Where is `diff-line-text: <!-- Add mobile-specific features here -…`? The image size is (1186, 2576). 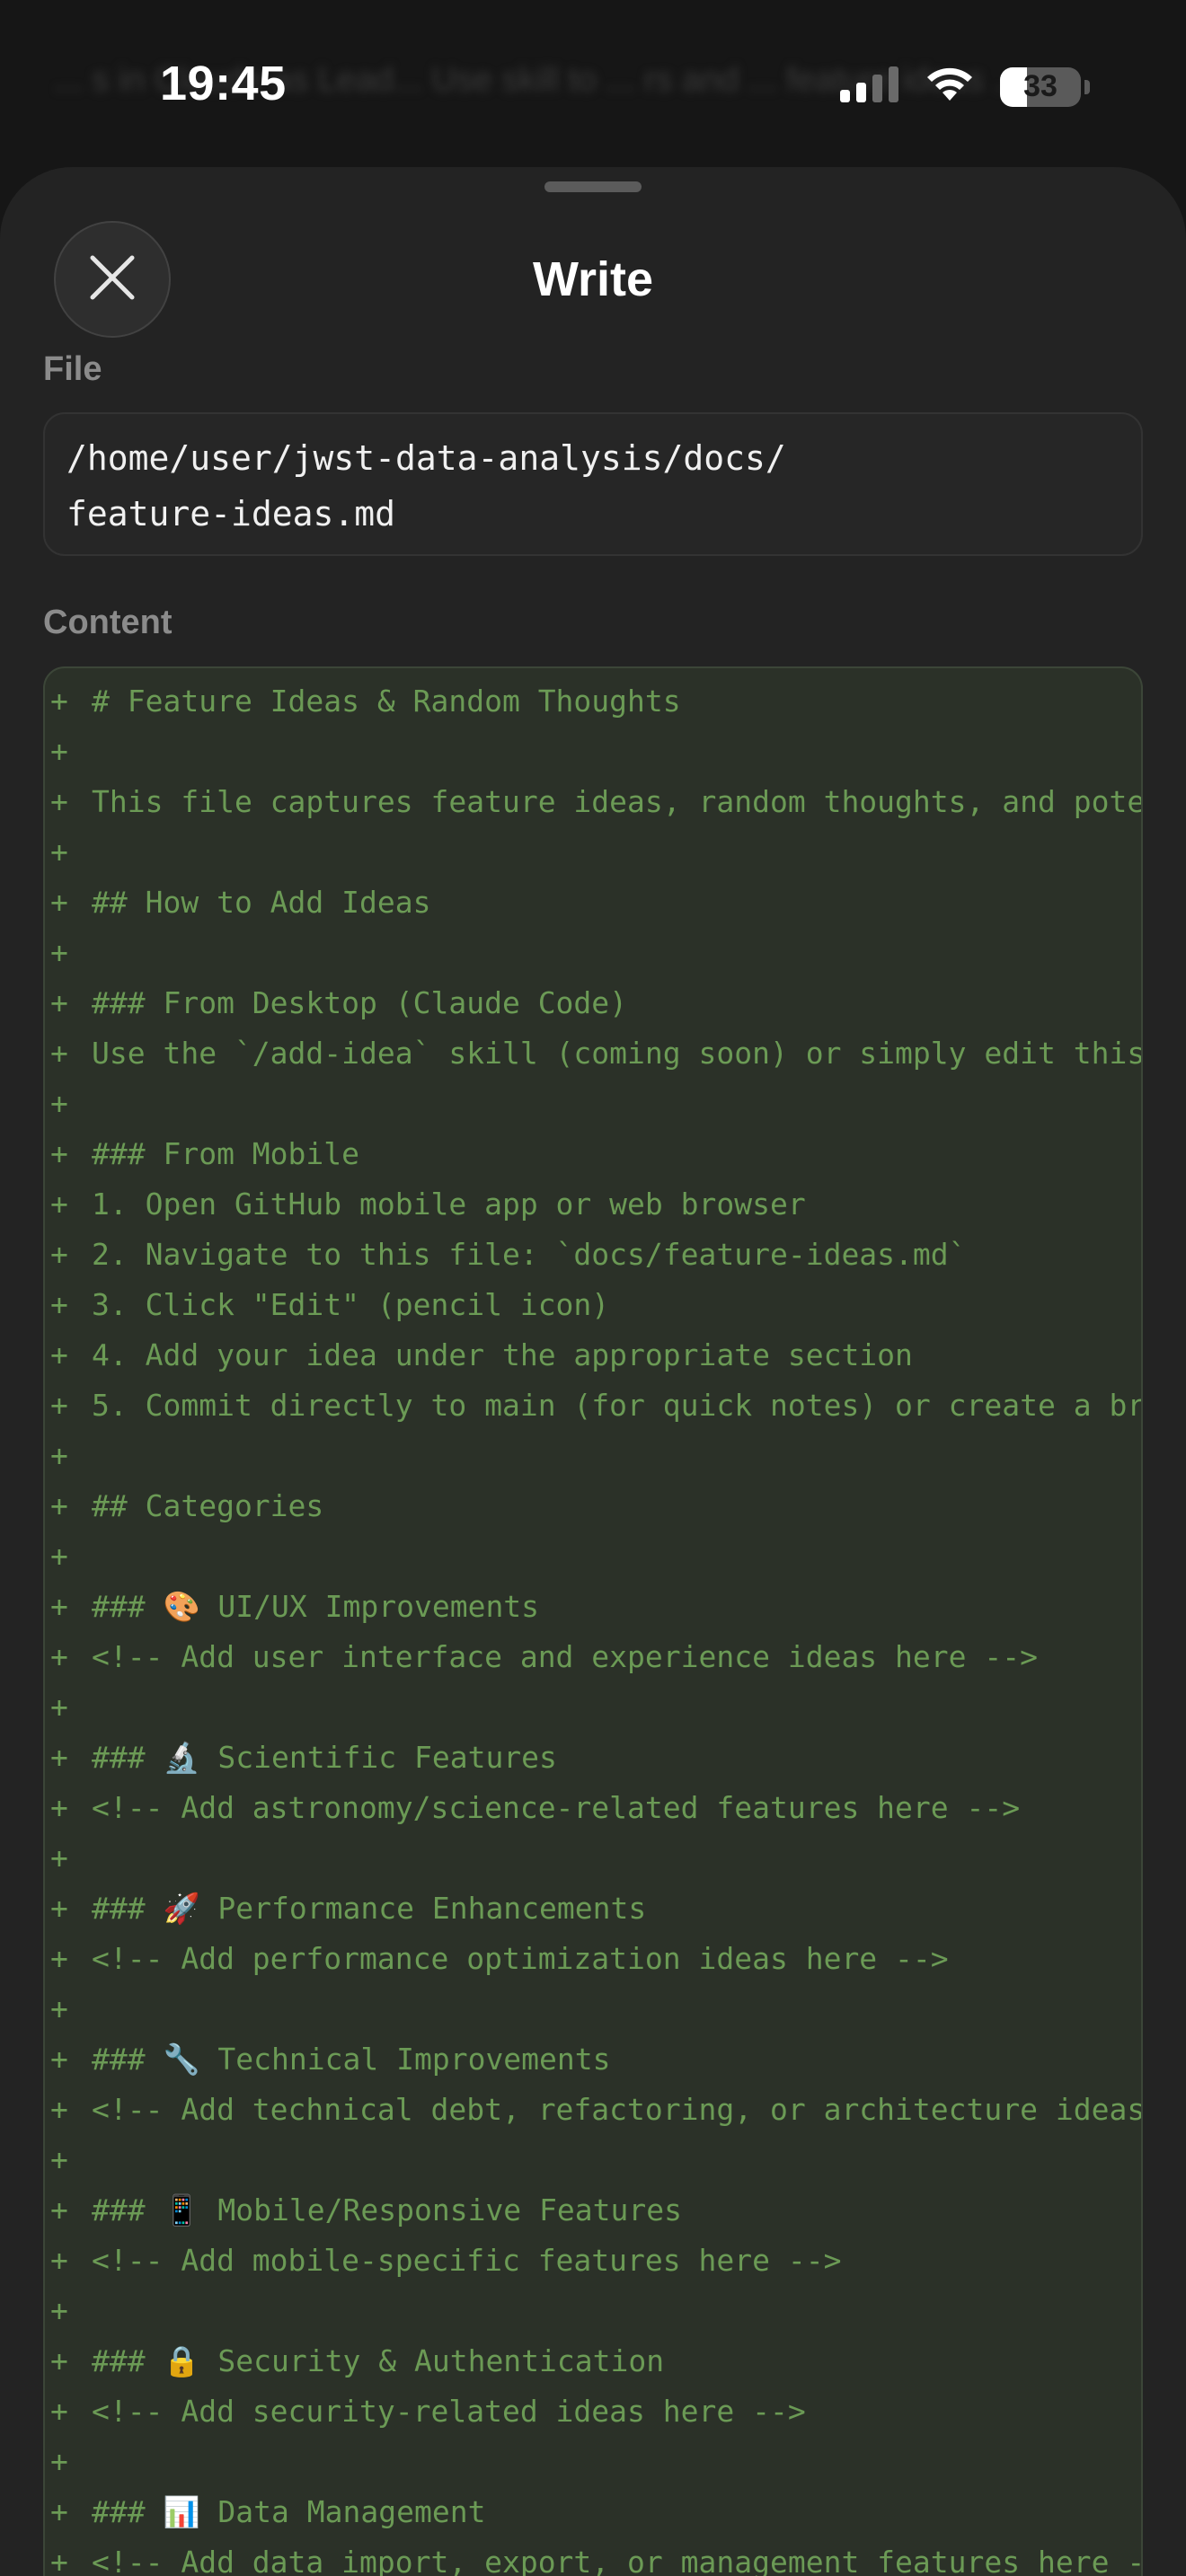
diff-line-text: <!-- Add mobile-specific features here -… is located at coordinates (467, 2260).